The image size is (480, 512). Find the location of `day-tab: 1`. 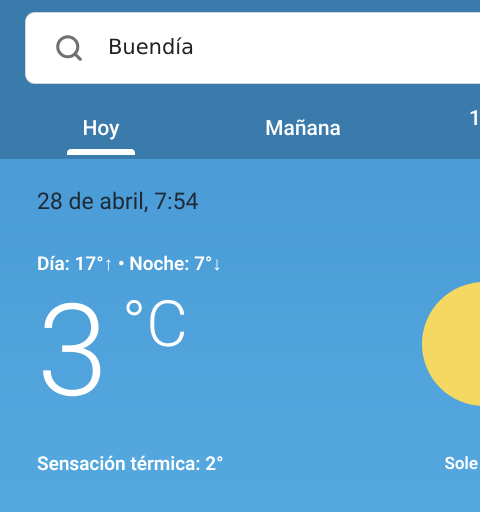

day-tab: 1 is located at coordinates (442, 127).